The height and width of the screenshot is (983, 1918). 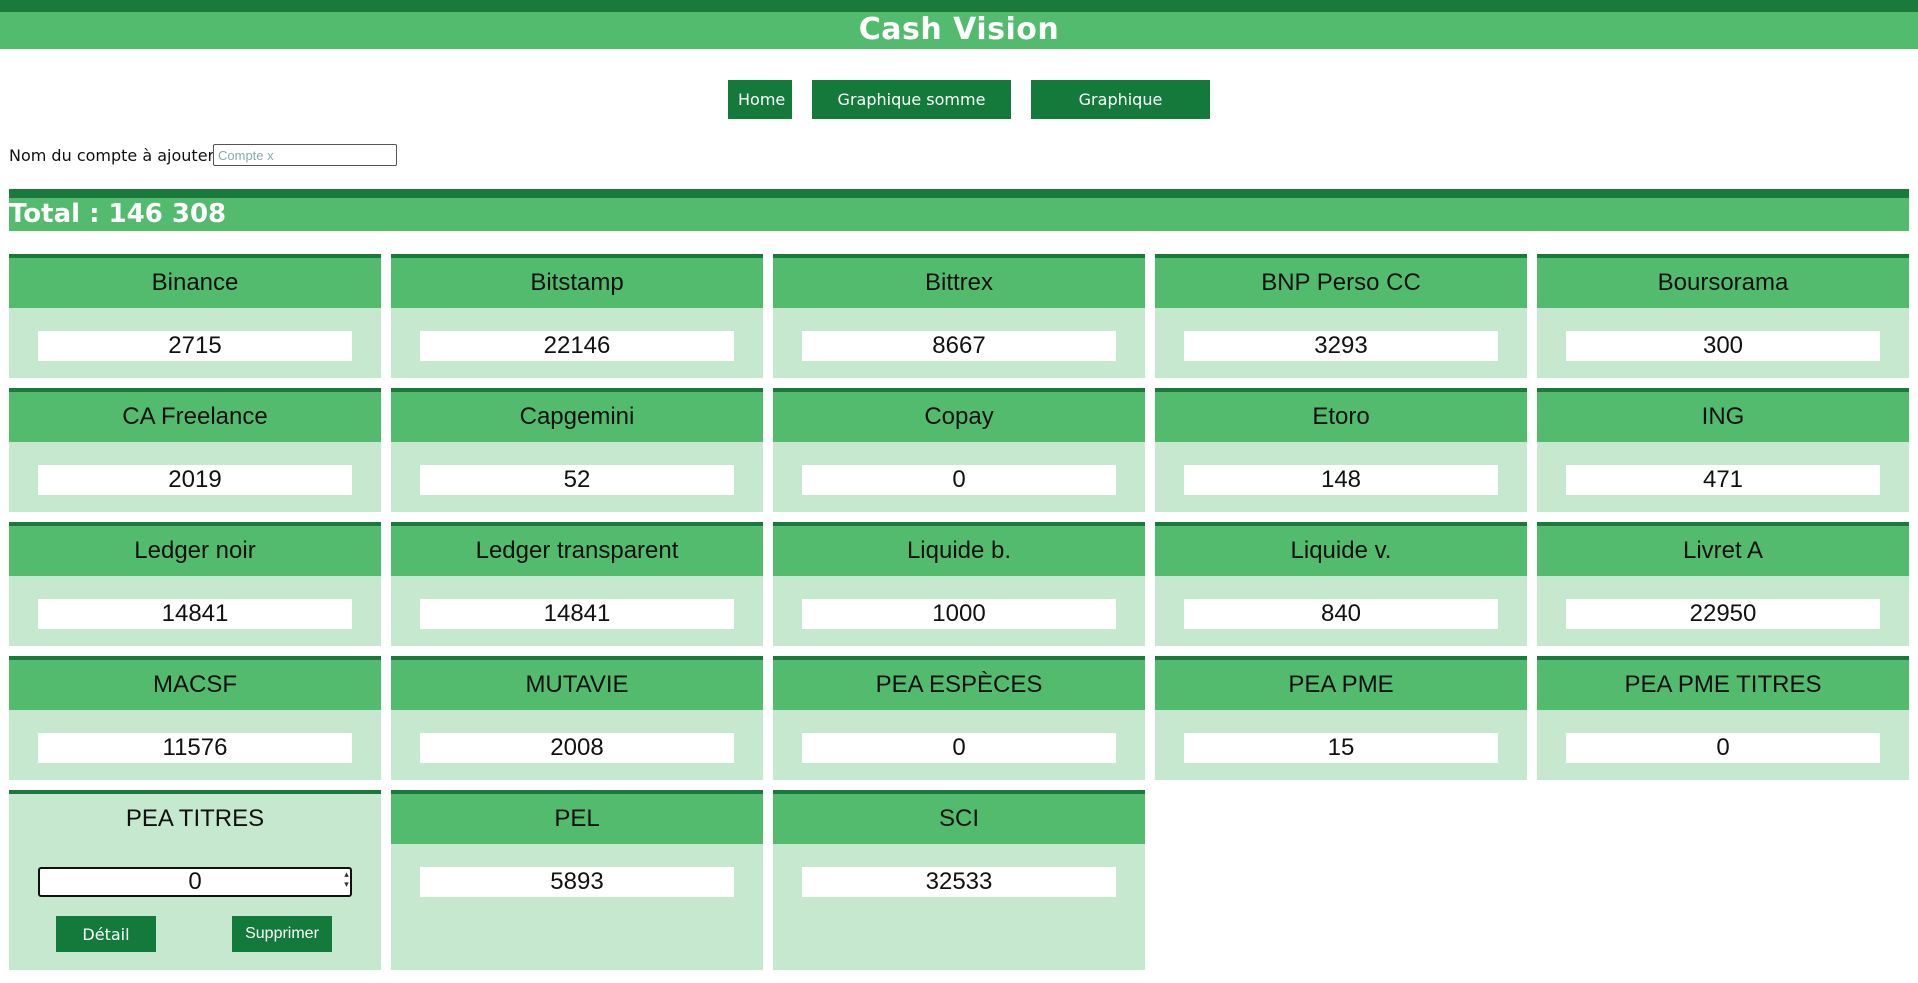 I want to click on account-card: Capgemini, so click(x=577, y=450).